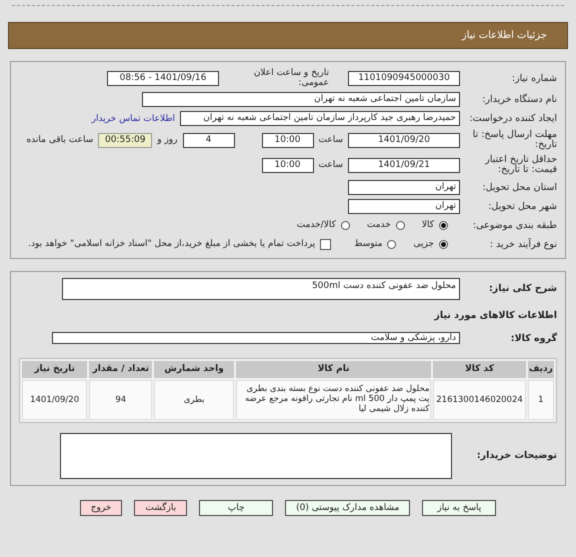  What do you see at coordinates (533, 78) in the screenshot?
I see `field-label: شماره نیاز:` at bounding box center [533, 78].